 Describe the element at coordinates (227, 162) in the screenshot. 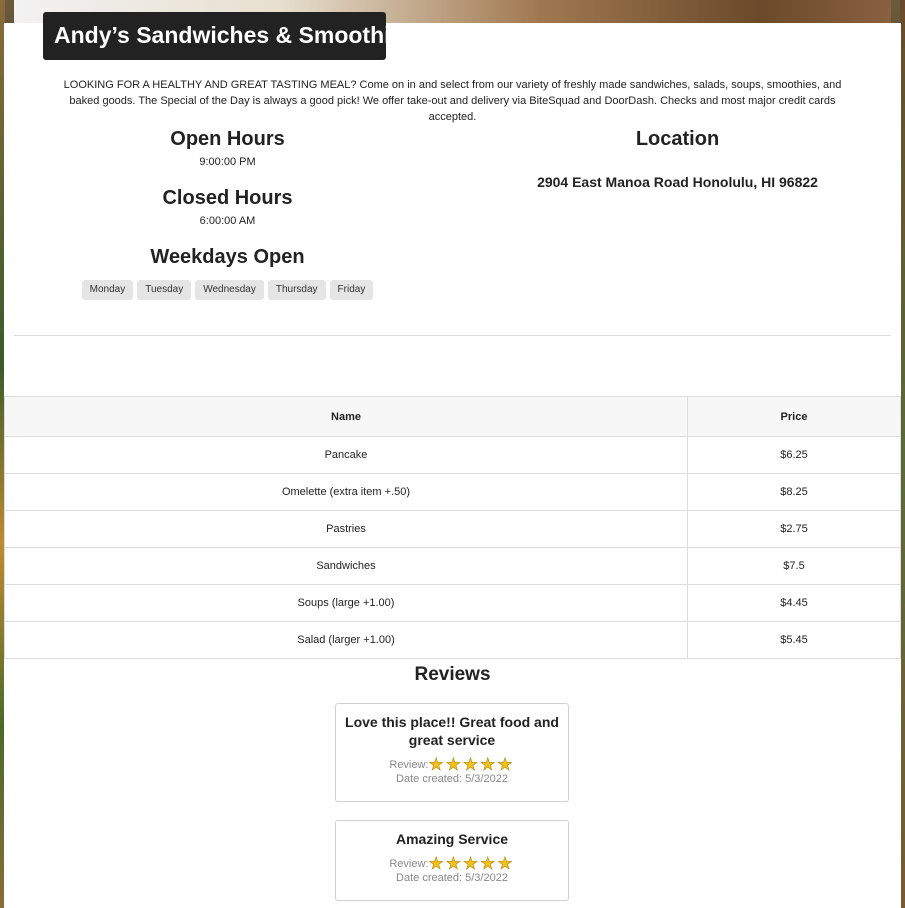

I see `open-hours-value: 9:00:00 PM` at that location.